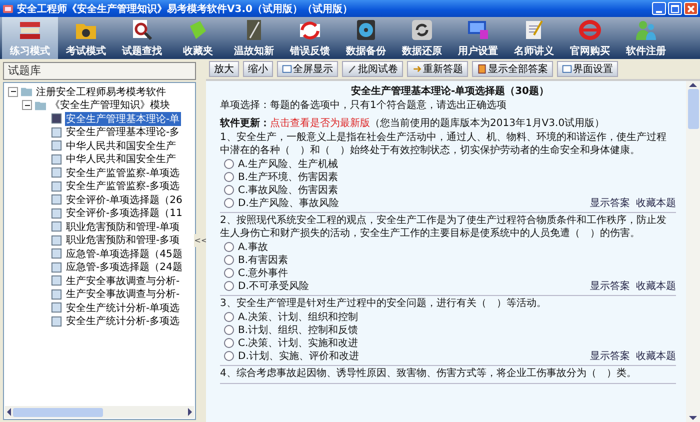  Describe the element at coordinates (298, 355) in the screenshot. I see `option-label: D.计划、实施、评价和改进` at that location.